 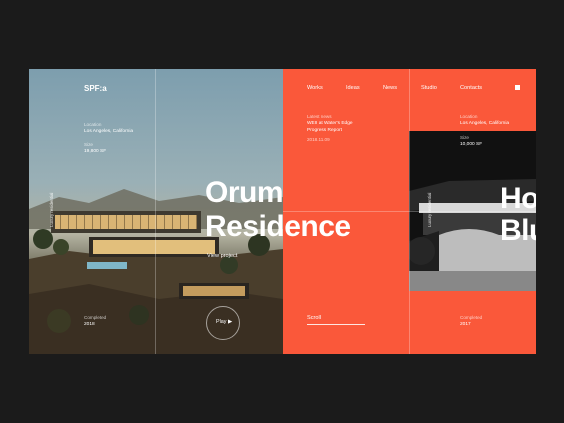 I want to click on brand-logo: SPF:a, so click(x=95, y=88).